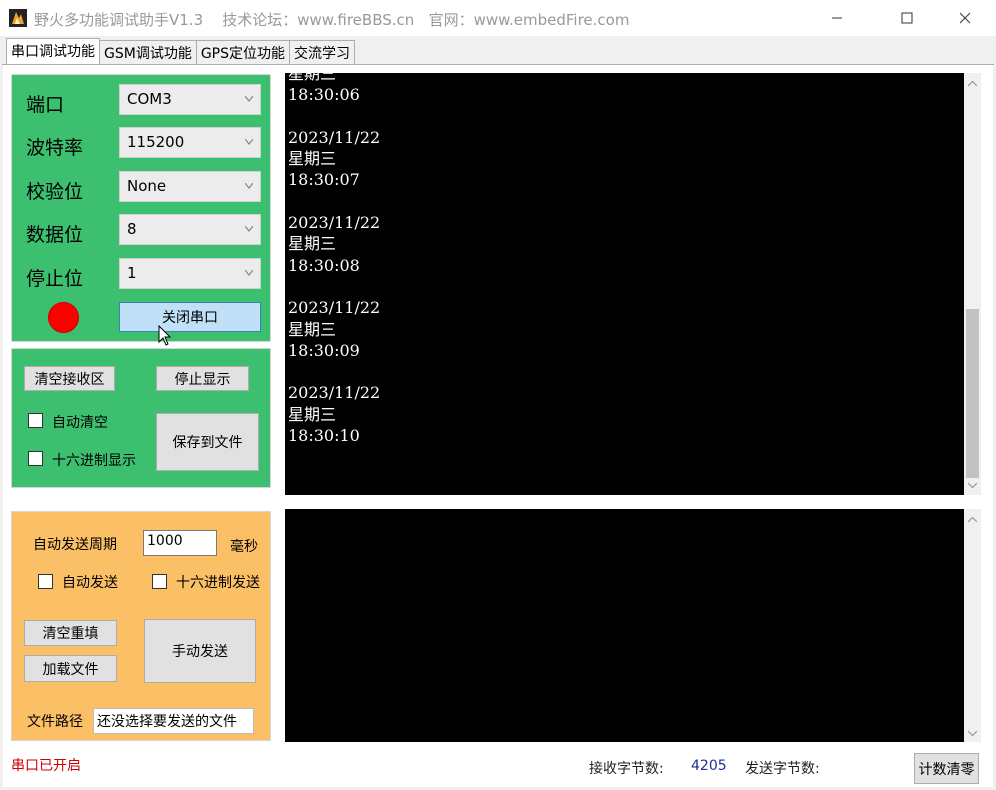 Image resolution: width=996 pixels, height=790 pixels. Describe the element at coordinates (202, 378) in the screenshot. I see `stop-display-button: 停止显示` at that location.